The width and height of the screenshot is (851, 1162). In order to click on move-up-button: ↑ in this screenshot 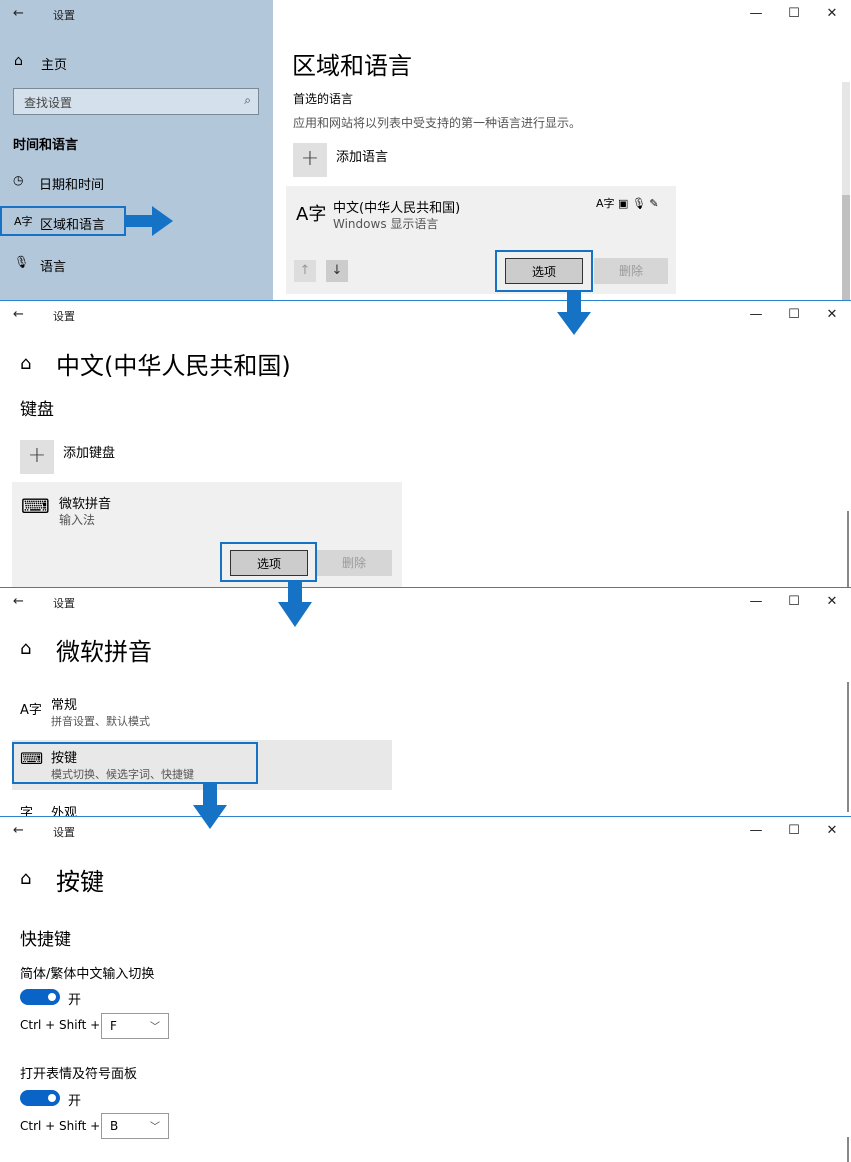, I will do `click(305, 271)`.